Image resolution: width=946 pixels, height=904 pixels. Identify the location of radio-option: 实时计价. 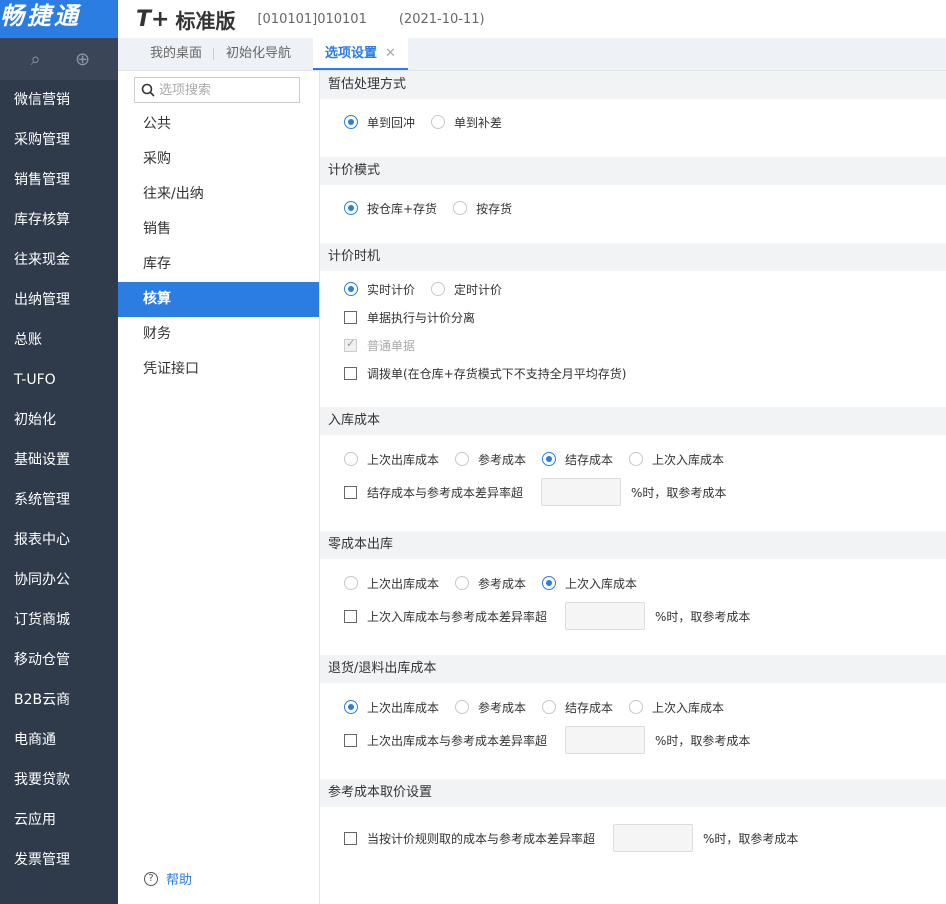
(379, 289).